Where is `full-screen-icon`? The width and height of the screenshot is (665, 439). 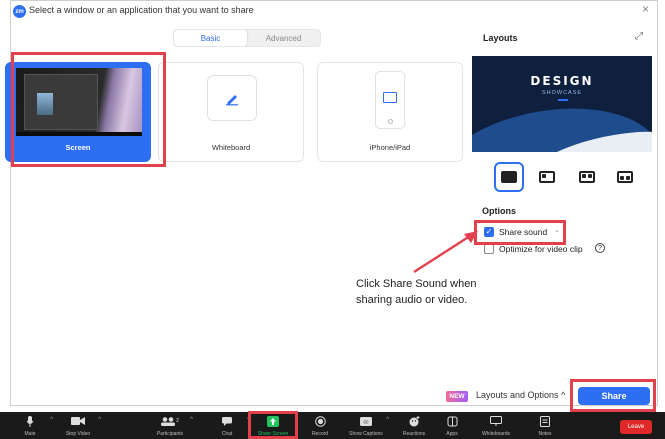
full-screen-icon is located at coordinates (509, 177).